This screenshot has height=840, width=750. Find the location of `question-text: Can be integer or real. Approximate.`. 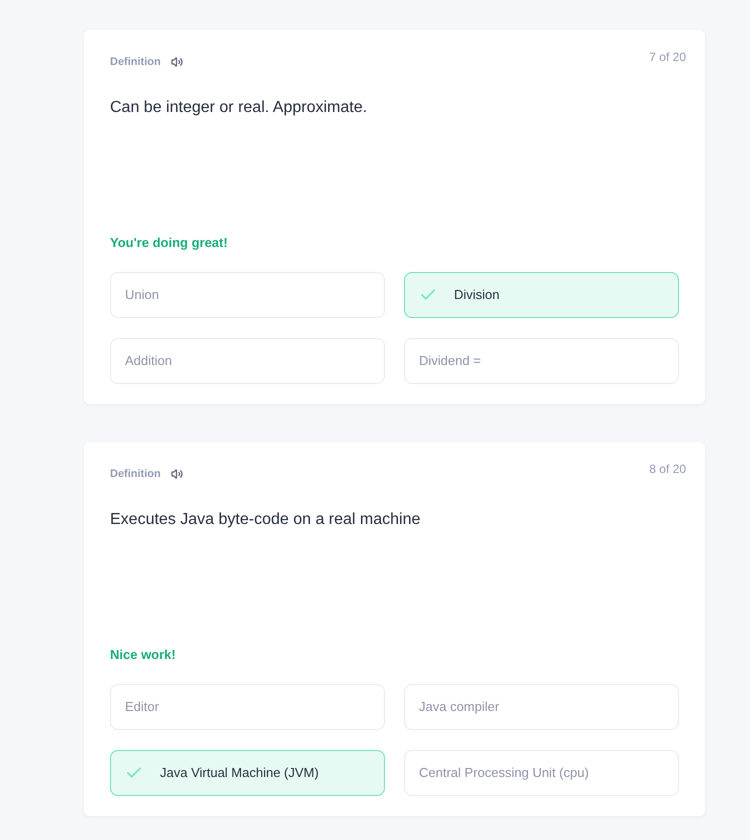

question-text: Can be integer or real. Approximate. is located at coordinates (239, 108).